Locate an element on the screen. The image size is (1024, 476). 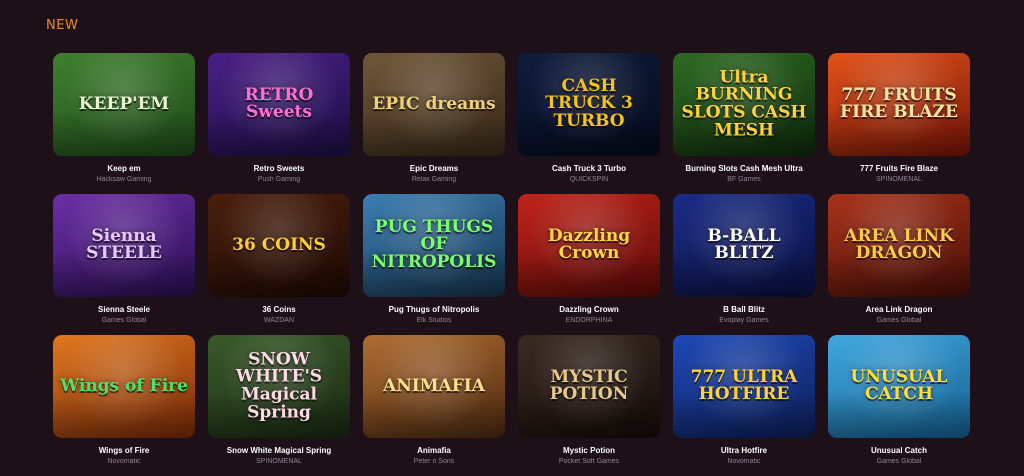
game-logo: KEEP'EM is located at coordinates (124, 103).